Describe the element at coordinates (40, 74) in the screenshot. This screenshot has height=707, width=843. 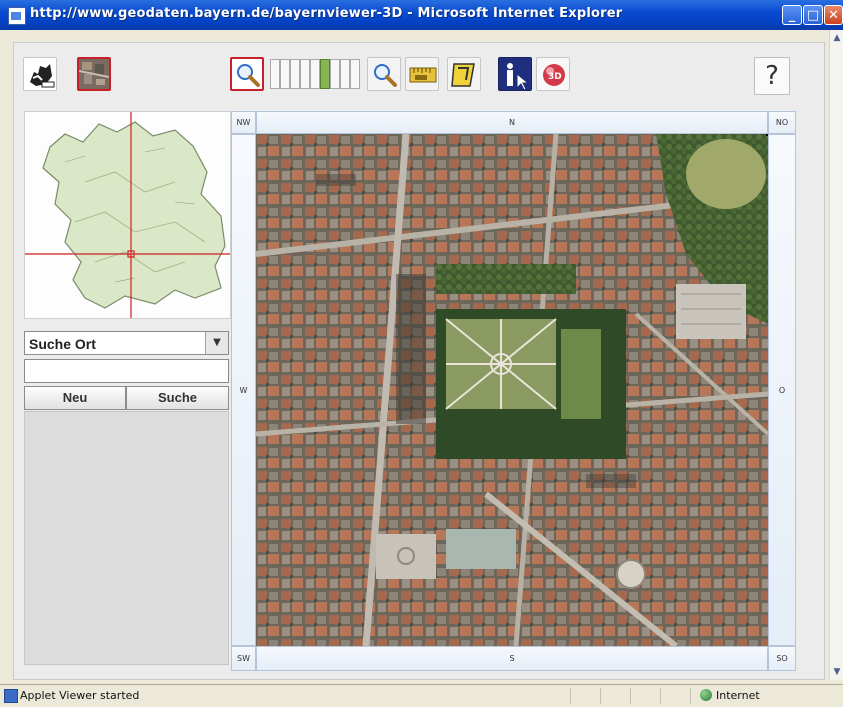
I see `overview-map-icon` at that location.